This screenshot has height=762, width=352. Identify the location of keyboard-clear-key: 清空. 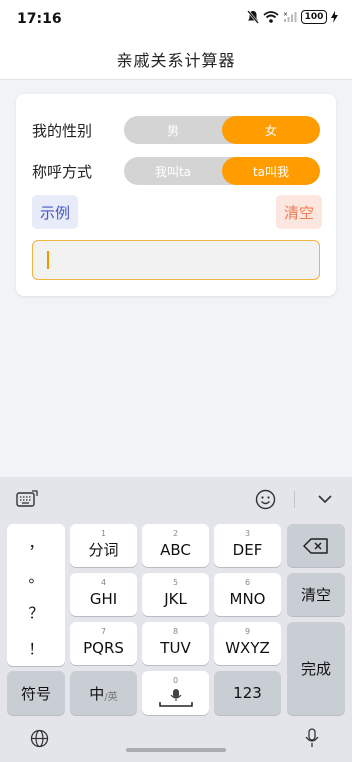
(316, 594).